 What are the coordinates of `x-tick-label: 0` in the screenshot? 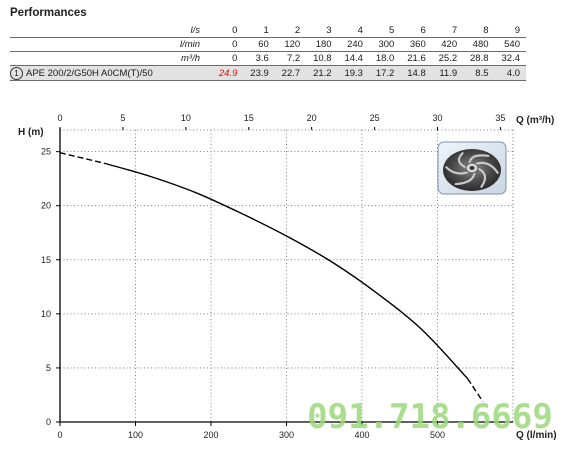 It's located at (59, 435).